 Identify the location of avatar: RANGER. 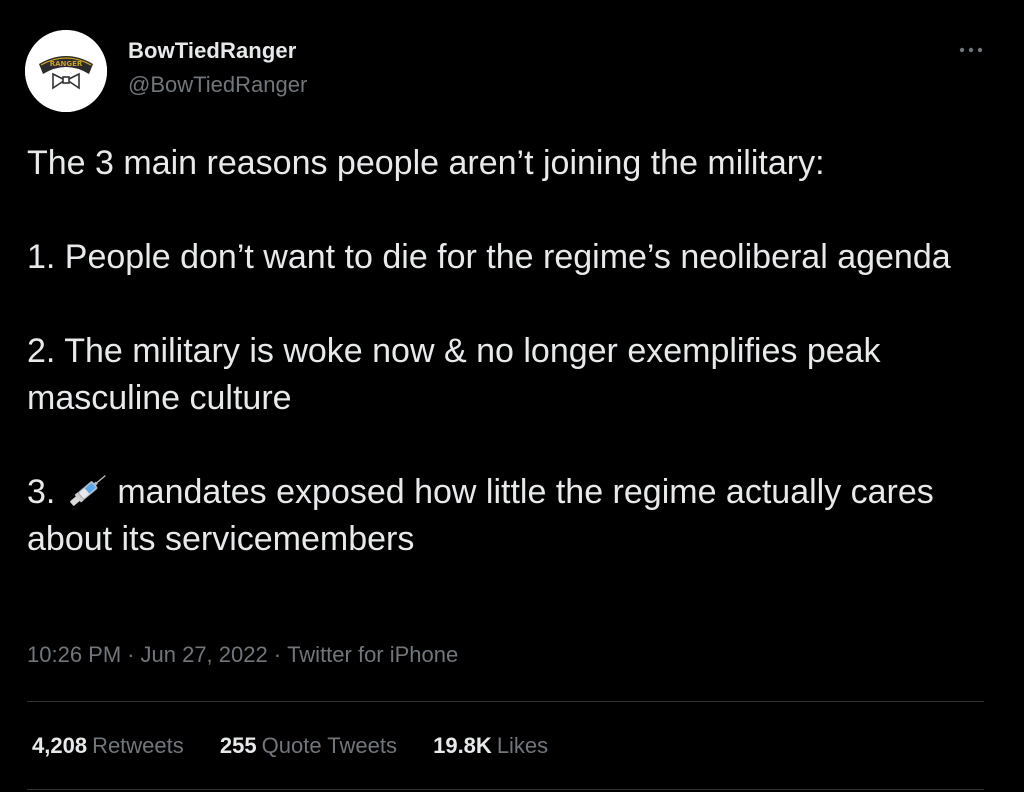
(66, 71).